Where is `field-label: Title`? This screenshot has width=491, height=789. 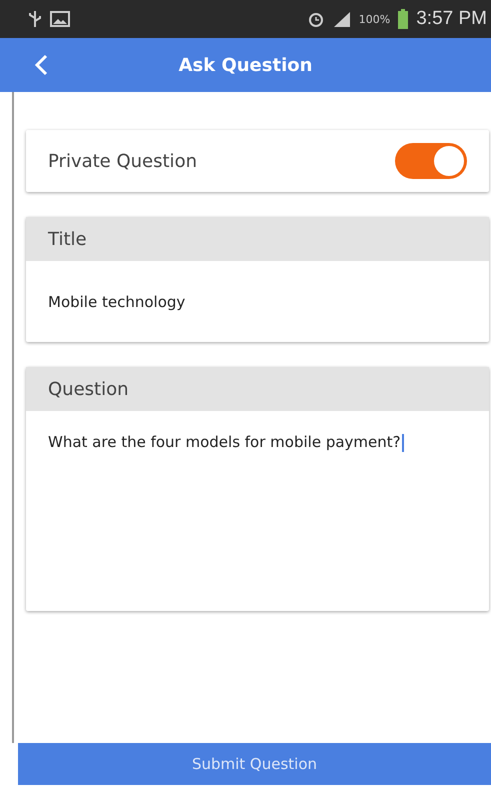
field-label: Title is located at coordinates (67, 239).